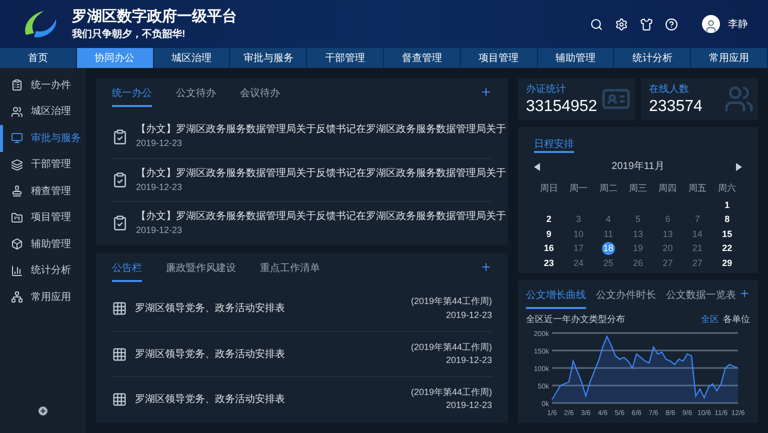 The width and height of the screenshot is (768, 433). I want to click on calendar-day: 19, so click(637, 249).